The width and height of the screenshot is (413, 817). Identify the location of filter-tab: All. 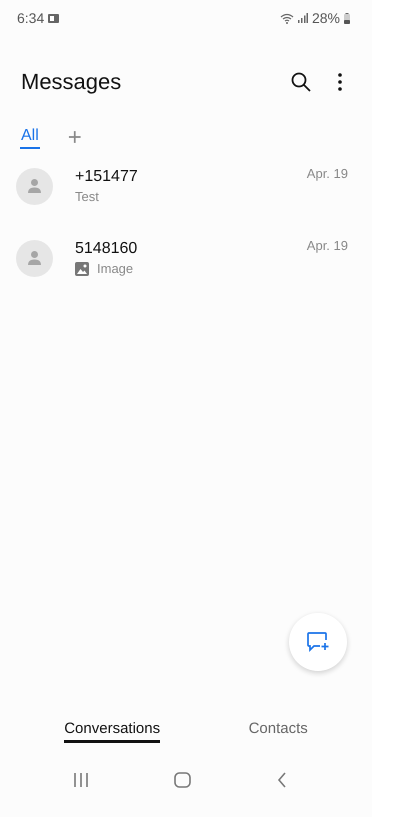
(30, 138).